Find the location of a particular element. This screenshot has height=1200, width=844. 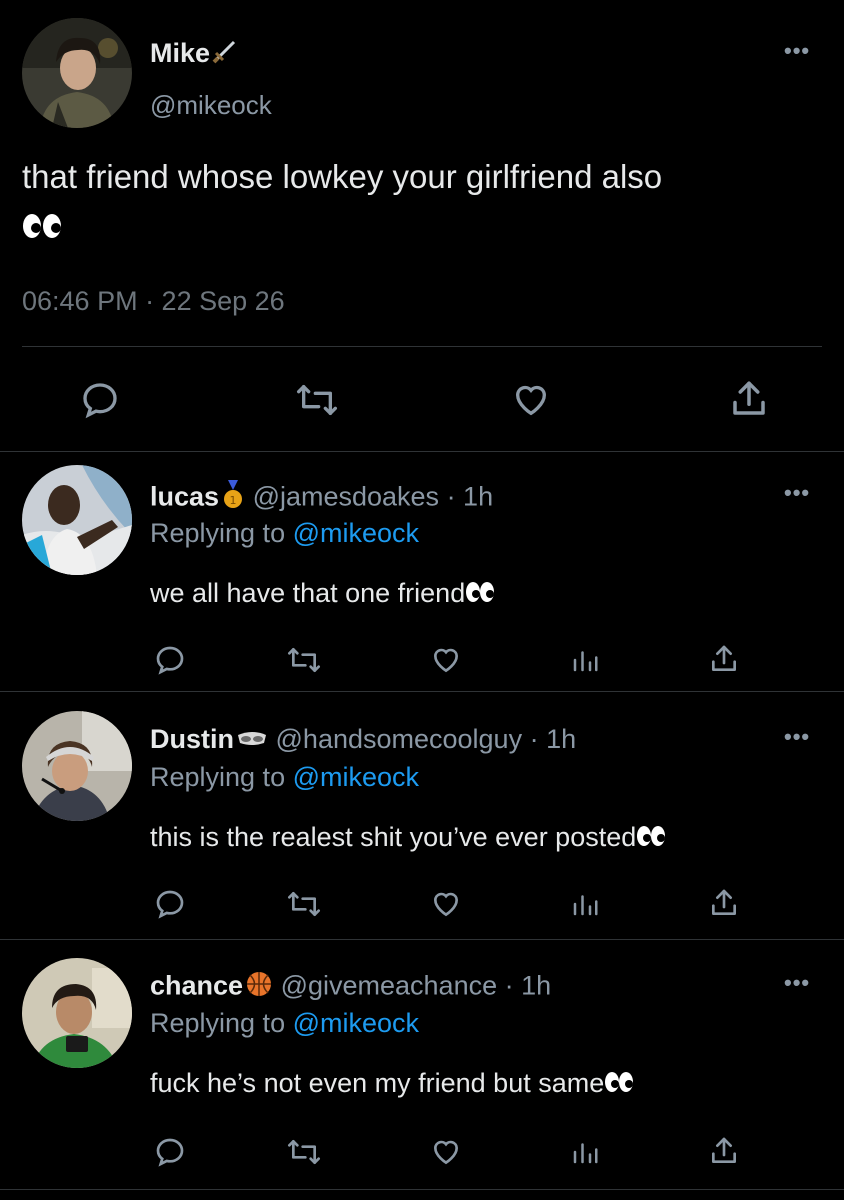

user-handle: @handsomecoolguy is located at coordinates (399, 739).